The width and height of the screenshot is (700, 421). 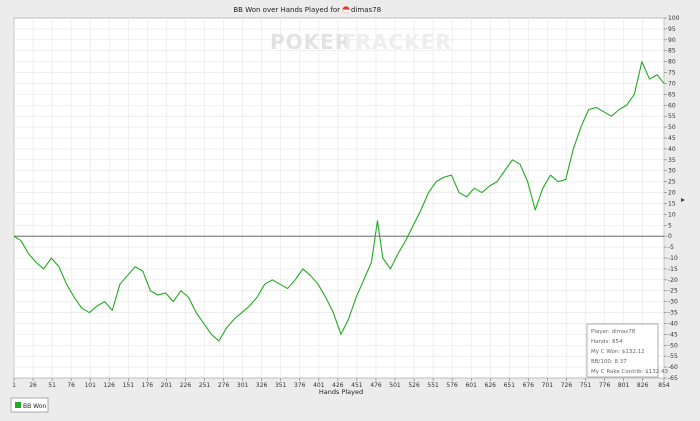 What do you see at coordinates (129, 385) in the screenshot?
I see `x-tick-label: 151` at bounding box center [129, 385].